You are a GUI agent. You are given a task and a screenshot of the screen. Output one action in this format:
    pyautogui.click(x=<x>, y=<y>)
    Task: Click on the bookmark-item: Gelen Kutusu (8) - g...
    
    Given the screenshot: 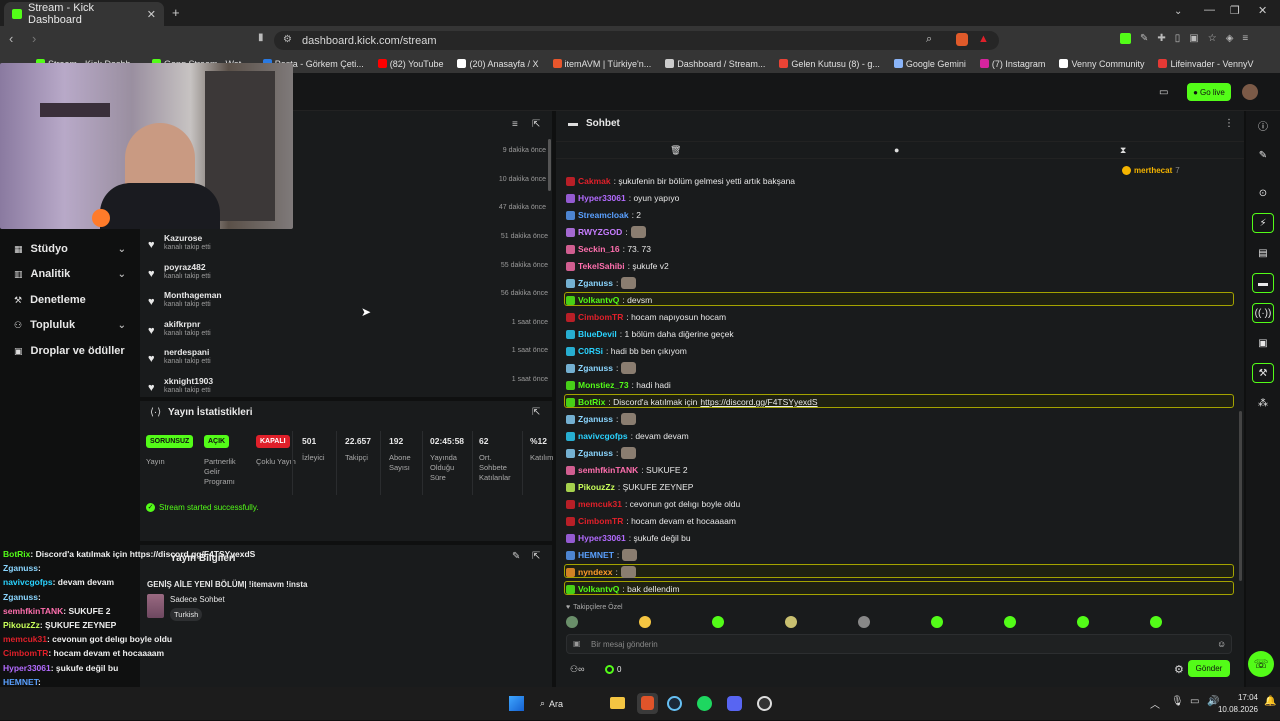 What is the action you would take?
    pyautogui.click(x=829, y=64)
    